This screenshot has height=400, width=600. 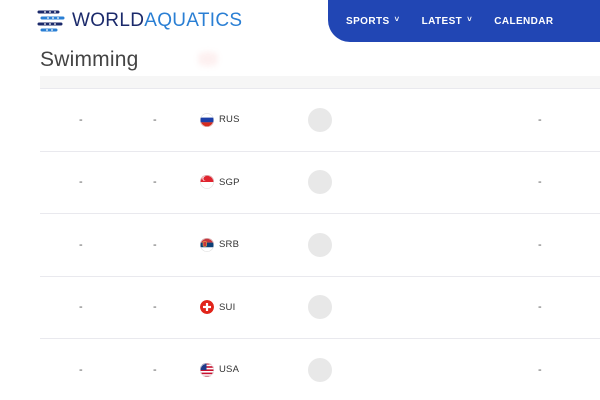 I want to click on country-code: SGP, so click(x=229, y=182).